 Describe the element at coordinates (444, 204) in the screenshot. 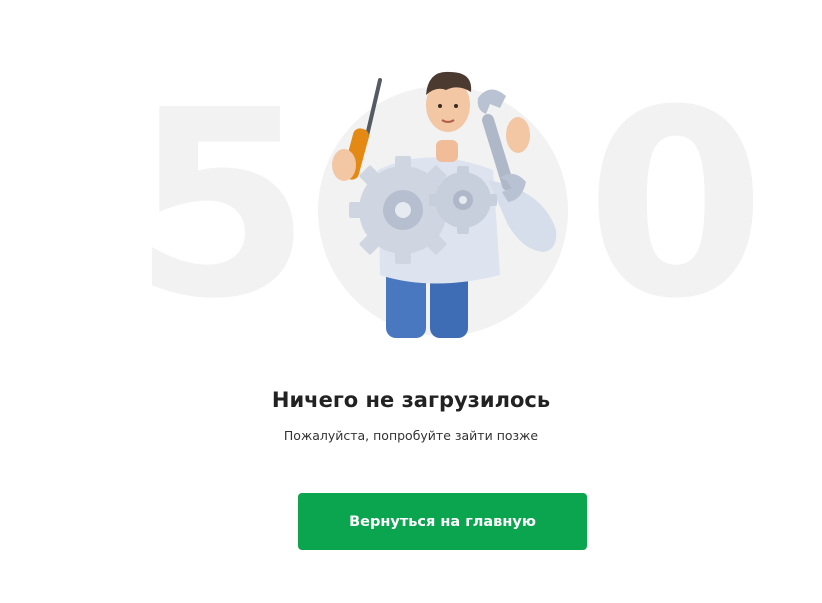

I see `mechanic-with-gears-illustration` at that location.